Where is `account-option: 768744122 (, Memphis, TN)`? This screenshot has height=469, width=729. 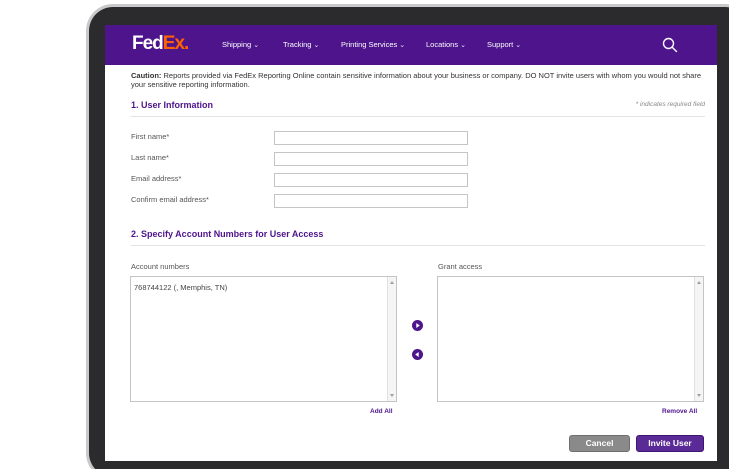
account-option: 768744122 (, Memphis, TN) is located at coordinates (180, 287).